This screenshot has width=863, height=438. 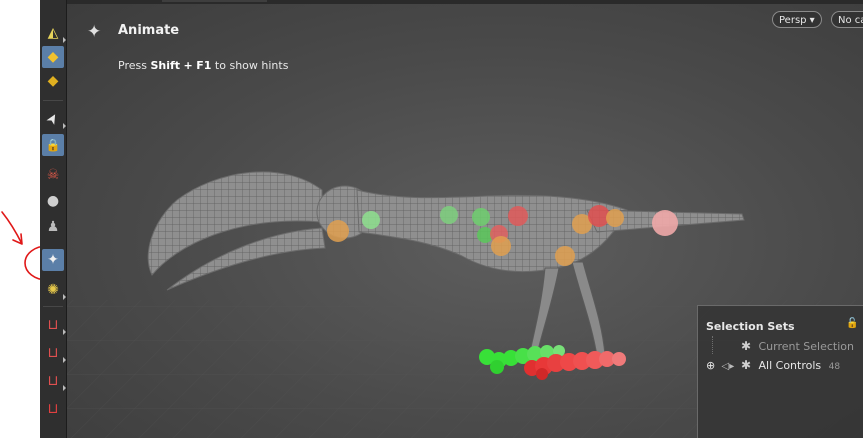 What do you see at coordinates (797, 19) in the screenshot?
I see `perspective-menu-button: Persp ▾` at bounding box center [797, 19].